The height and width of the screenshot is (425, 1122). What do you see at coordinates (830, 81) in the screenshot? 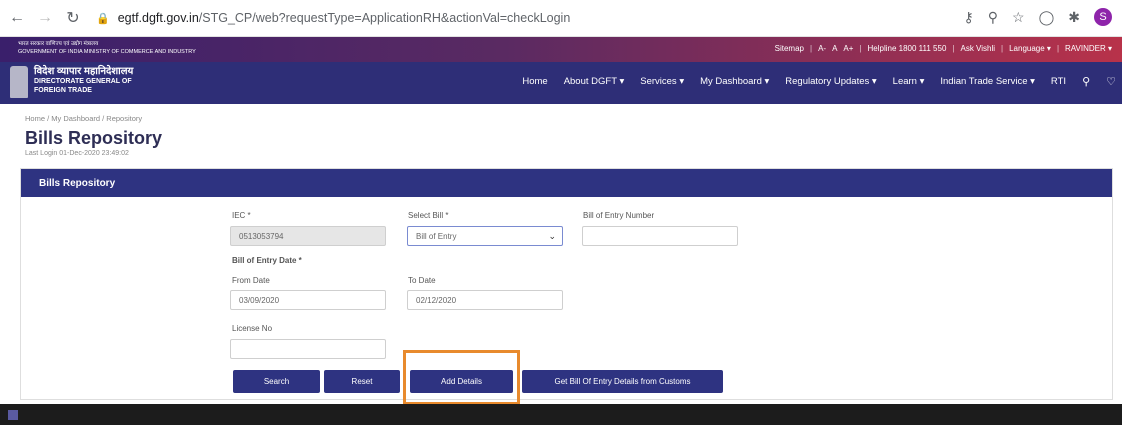
I see `menu-regulatory-updates: Regulatory Updates ▾` at bounding box center [830, 81].